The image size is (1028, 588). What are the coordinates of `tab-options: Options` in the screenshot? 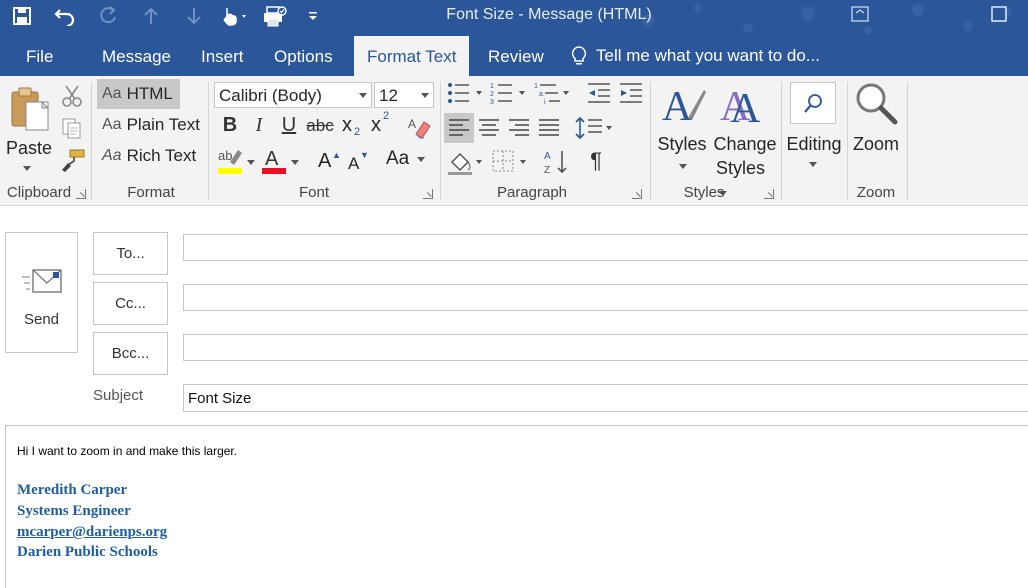 It's located at (303, 56).